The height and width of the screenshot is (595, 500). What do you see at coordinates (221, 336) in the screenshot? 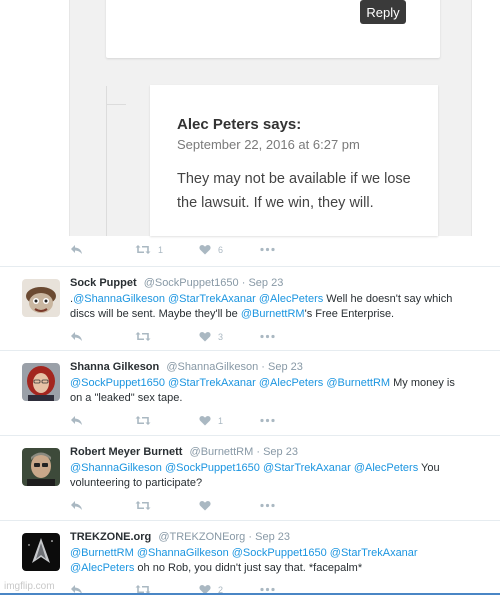
I see `like-count: 3` at bounding box center [221, 336].